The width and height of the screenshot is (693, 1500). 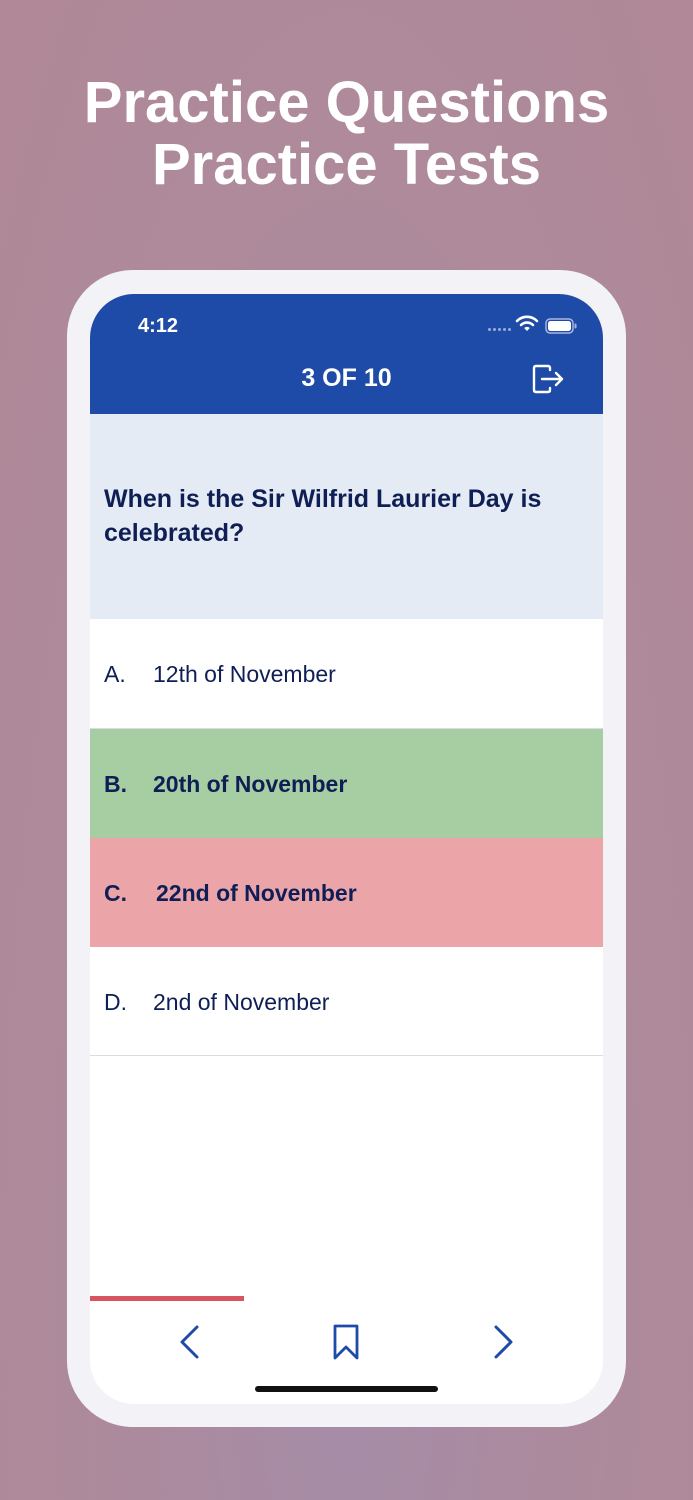 I want to click on answer-text: 12th of November, so click(x=244, y=674).